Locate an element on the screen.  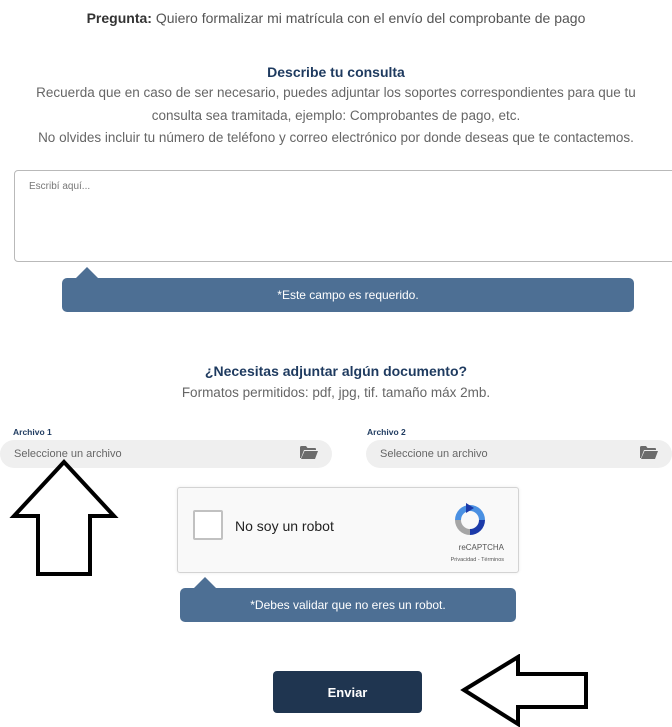
captcha-tooltip: *Debes validar que no eres un robot. is located at coordinates (348, 599).